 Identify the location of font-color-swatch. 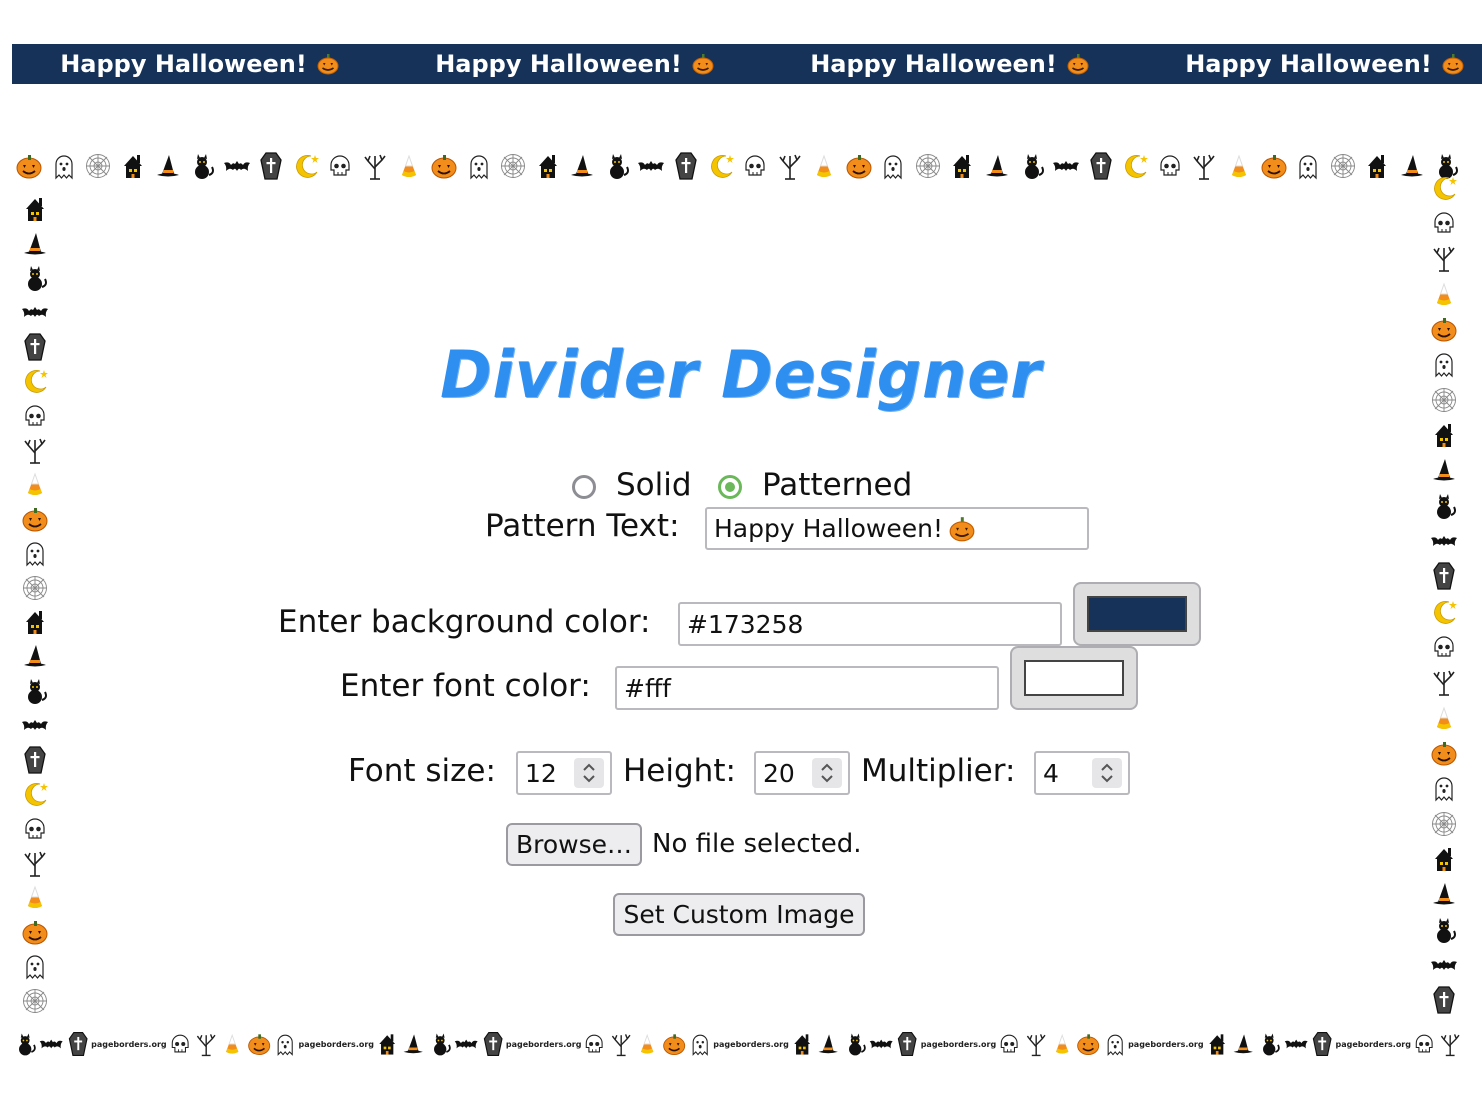
(1074, 678).